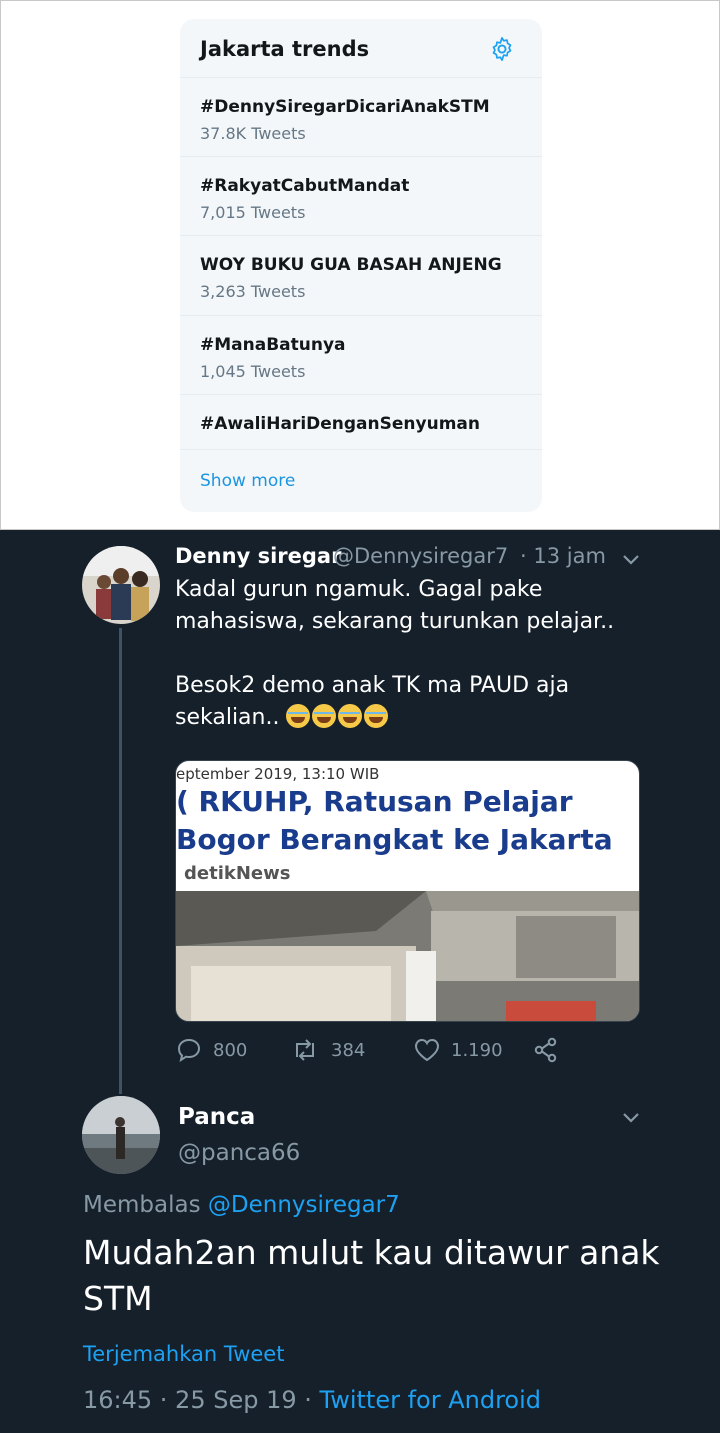 Image resolution: width=720 pixels, height=1433 pixels. What do you see at coordinates (253, 371) in the screenshot?
I see `trend-tweet-count: 1,045 Tweets` at bounding box center [253, 371].